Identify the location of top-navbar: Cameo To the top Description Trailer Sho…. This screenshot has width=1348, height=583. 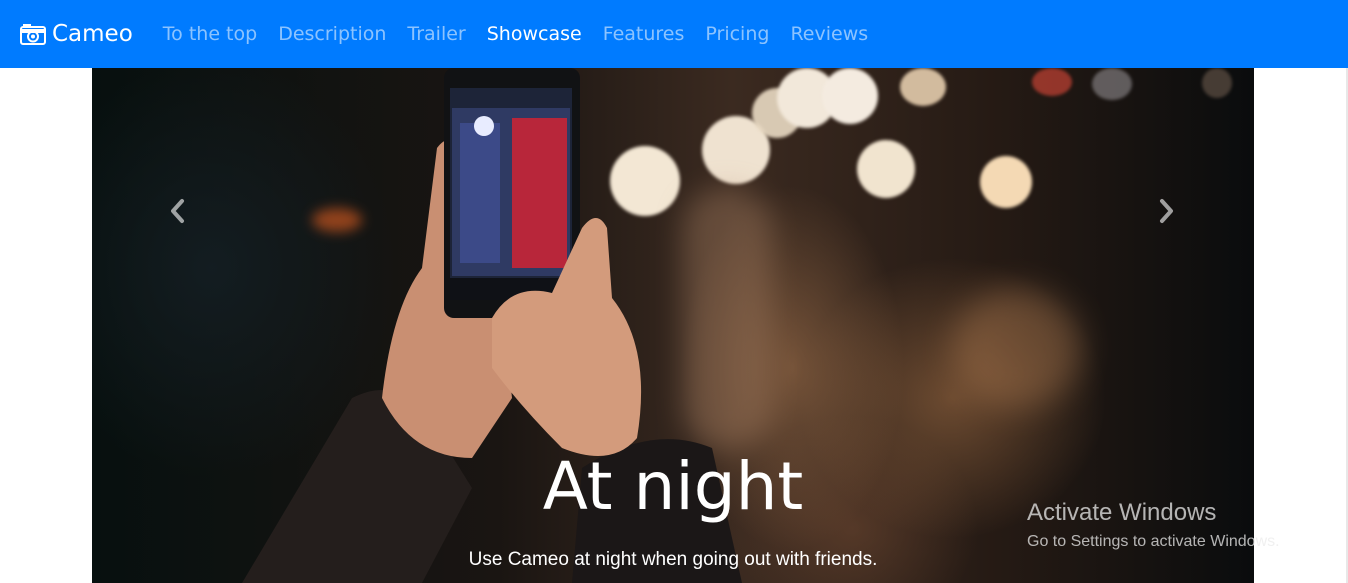
(674, 34).